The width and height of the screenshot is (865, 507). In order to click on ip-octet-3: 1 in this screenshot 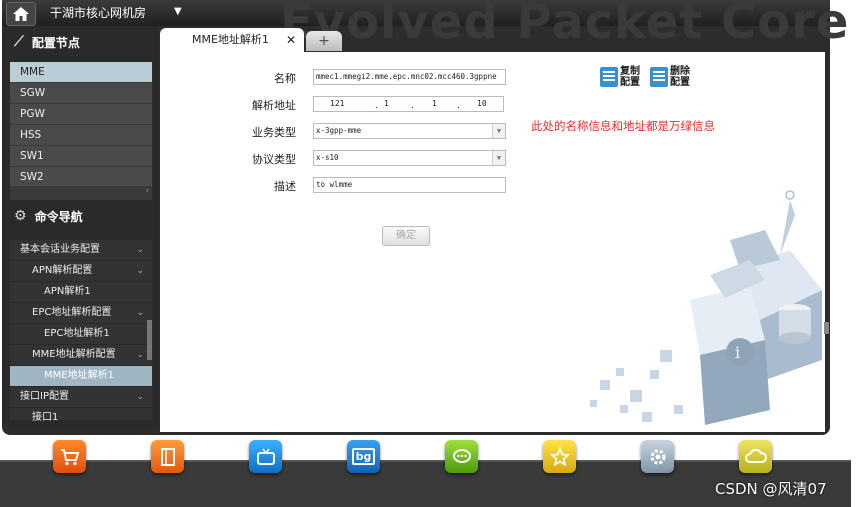, I will do `click(434, 104)`.